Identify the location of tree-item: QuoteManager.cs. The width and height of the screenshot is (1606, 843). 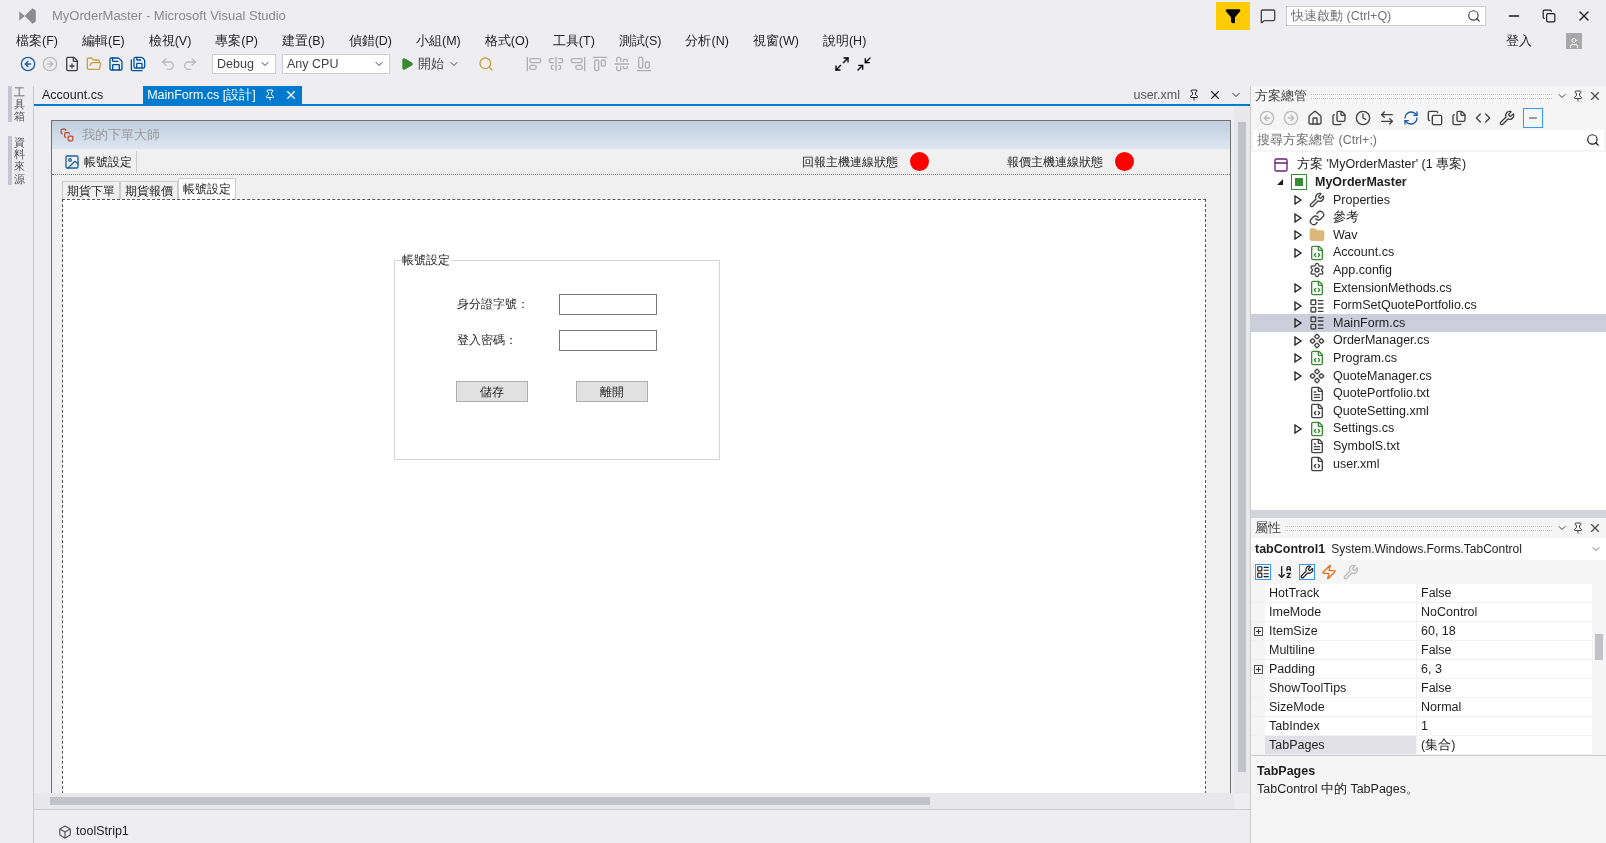
(1428, 376).